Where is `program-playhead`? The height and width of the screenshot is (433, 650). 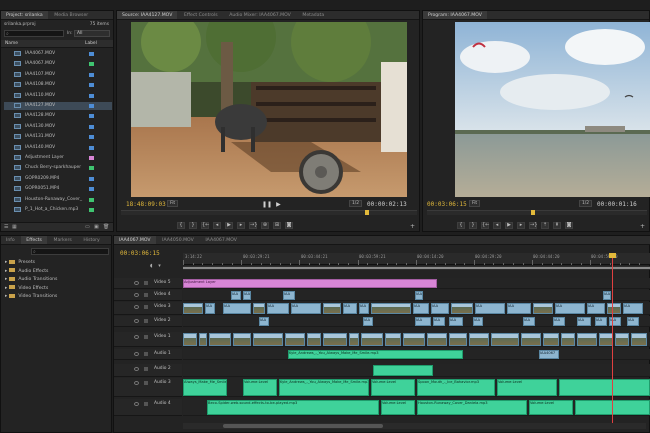
program-playhead is located at coordinates (533, 212).